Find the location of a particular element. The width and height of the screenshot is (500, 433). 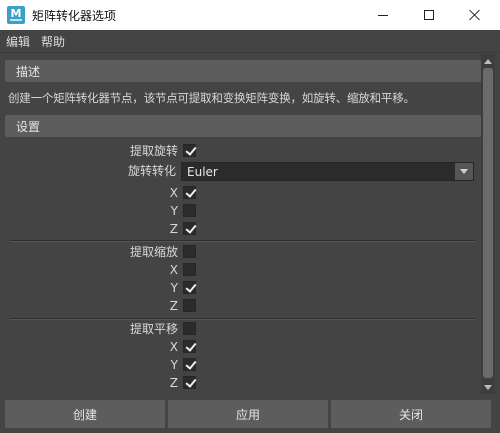

rotate-convert-dropdown: Euler is located at coordinates (327, 171).